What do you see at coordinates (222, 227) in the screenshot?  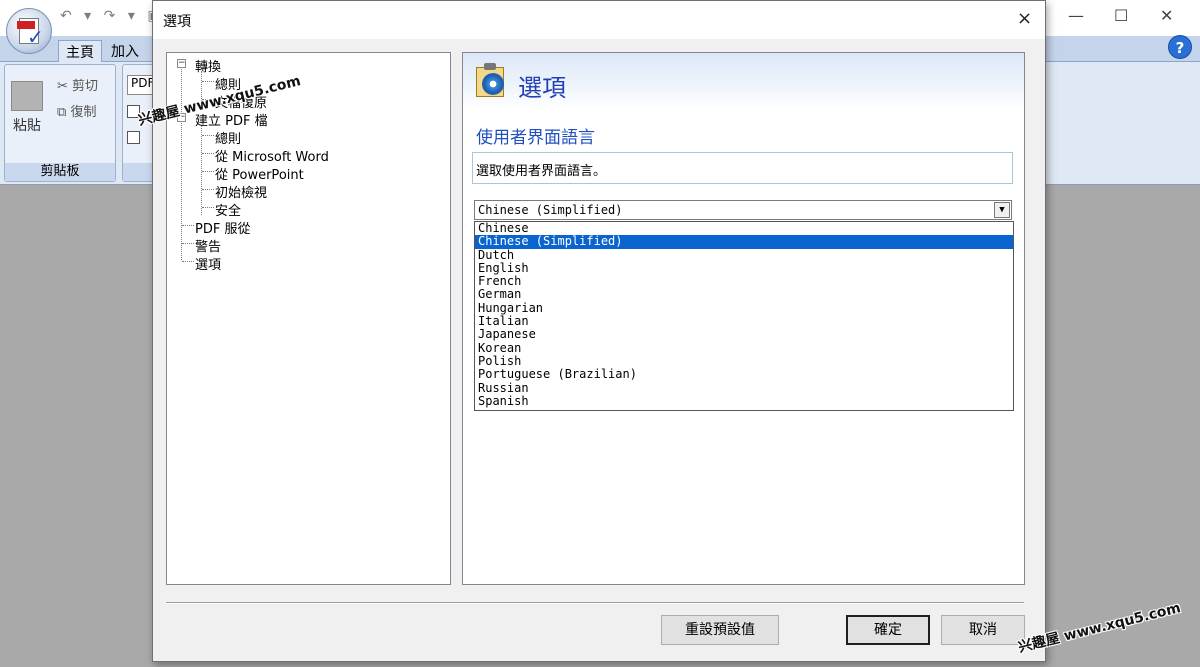 I see `tree-item-pdf-compliance: PDF 服從` at bounding box center [222, 227].